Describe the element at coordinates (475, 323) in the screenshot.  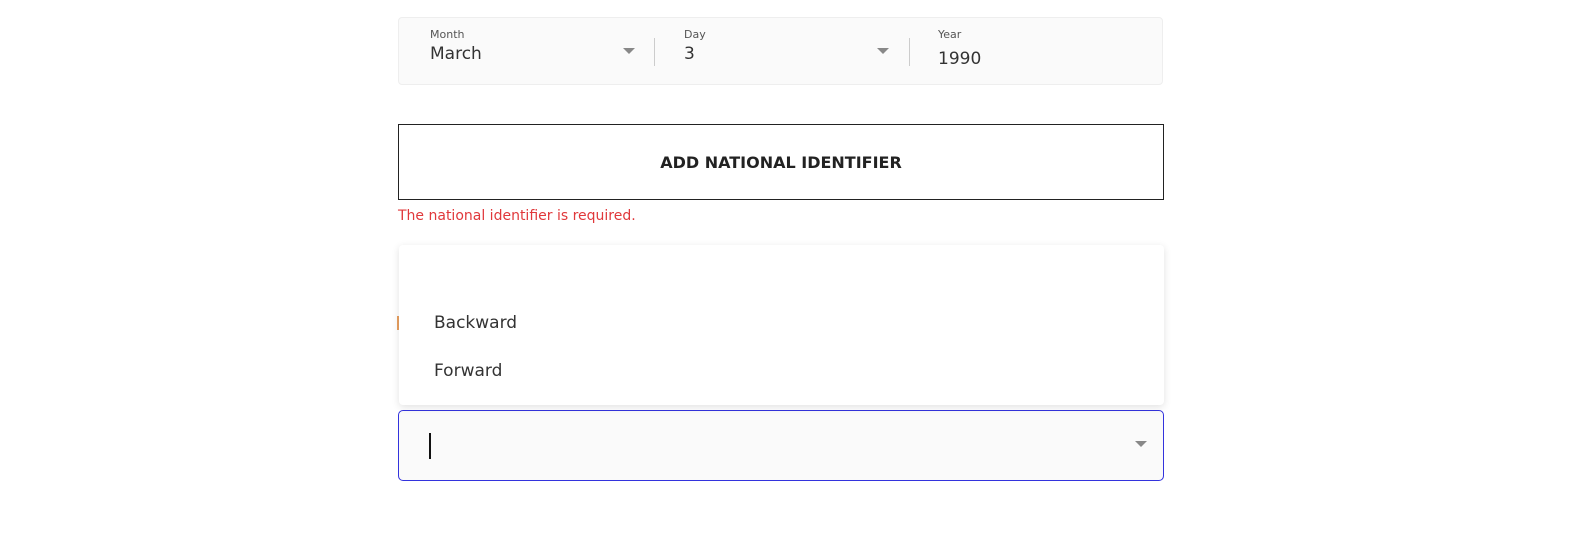
I see `option-backward: Backward` at that location.